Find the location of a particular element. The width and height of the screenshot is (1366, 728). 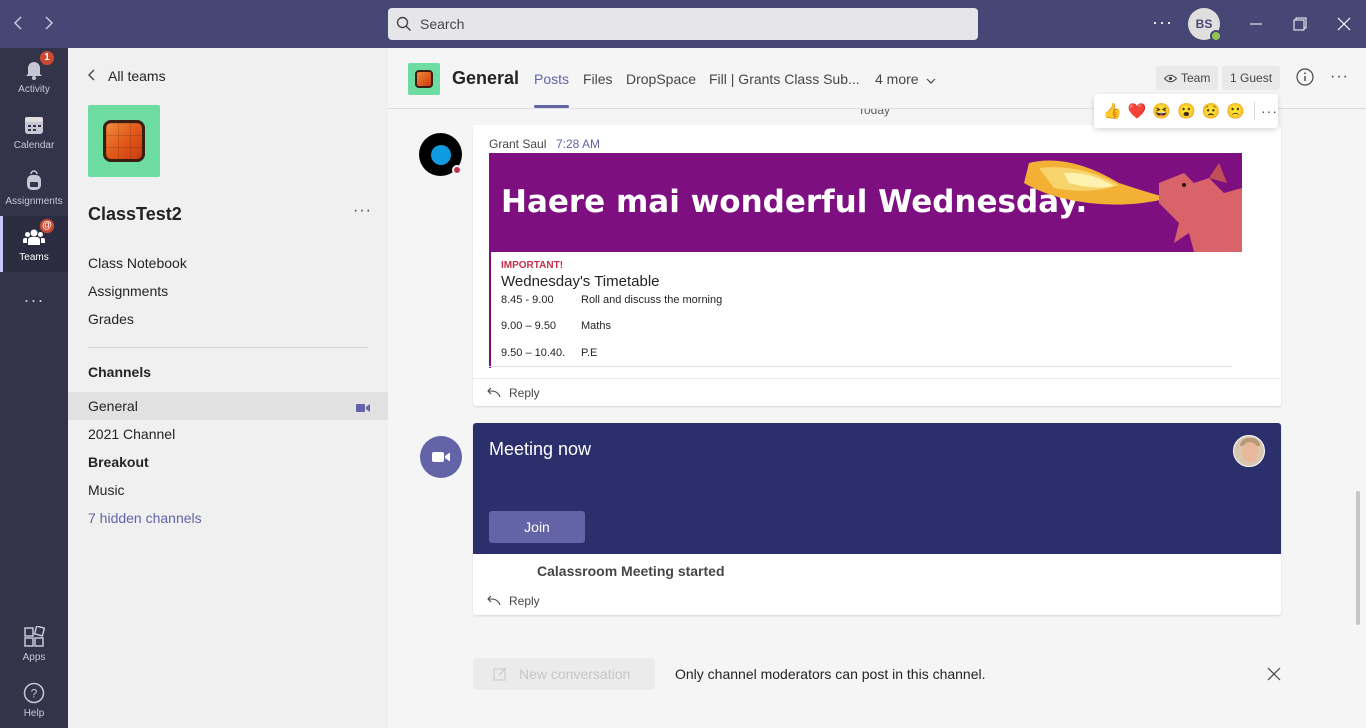

team-visibility-pill: Team is located at coordinates (1187, 78).